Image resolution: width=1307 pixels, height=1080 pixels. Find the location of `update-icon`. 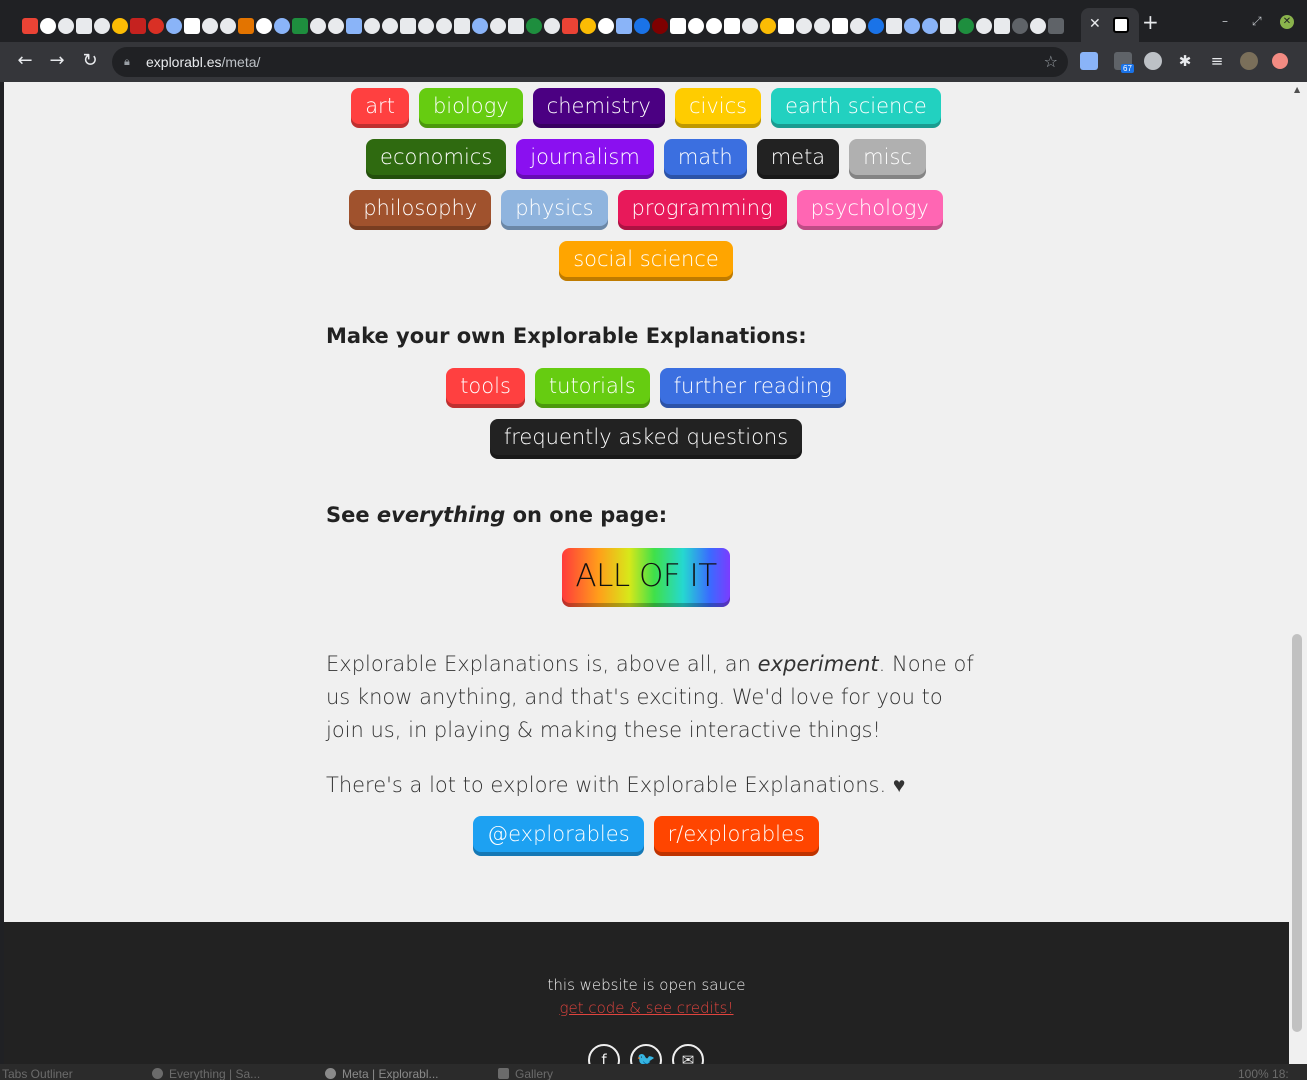

update-icon is located at coordinates (1280, 61).